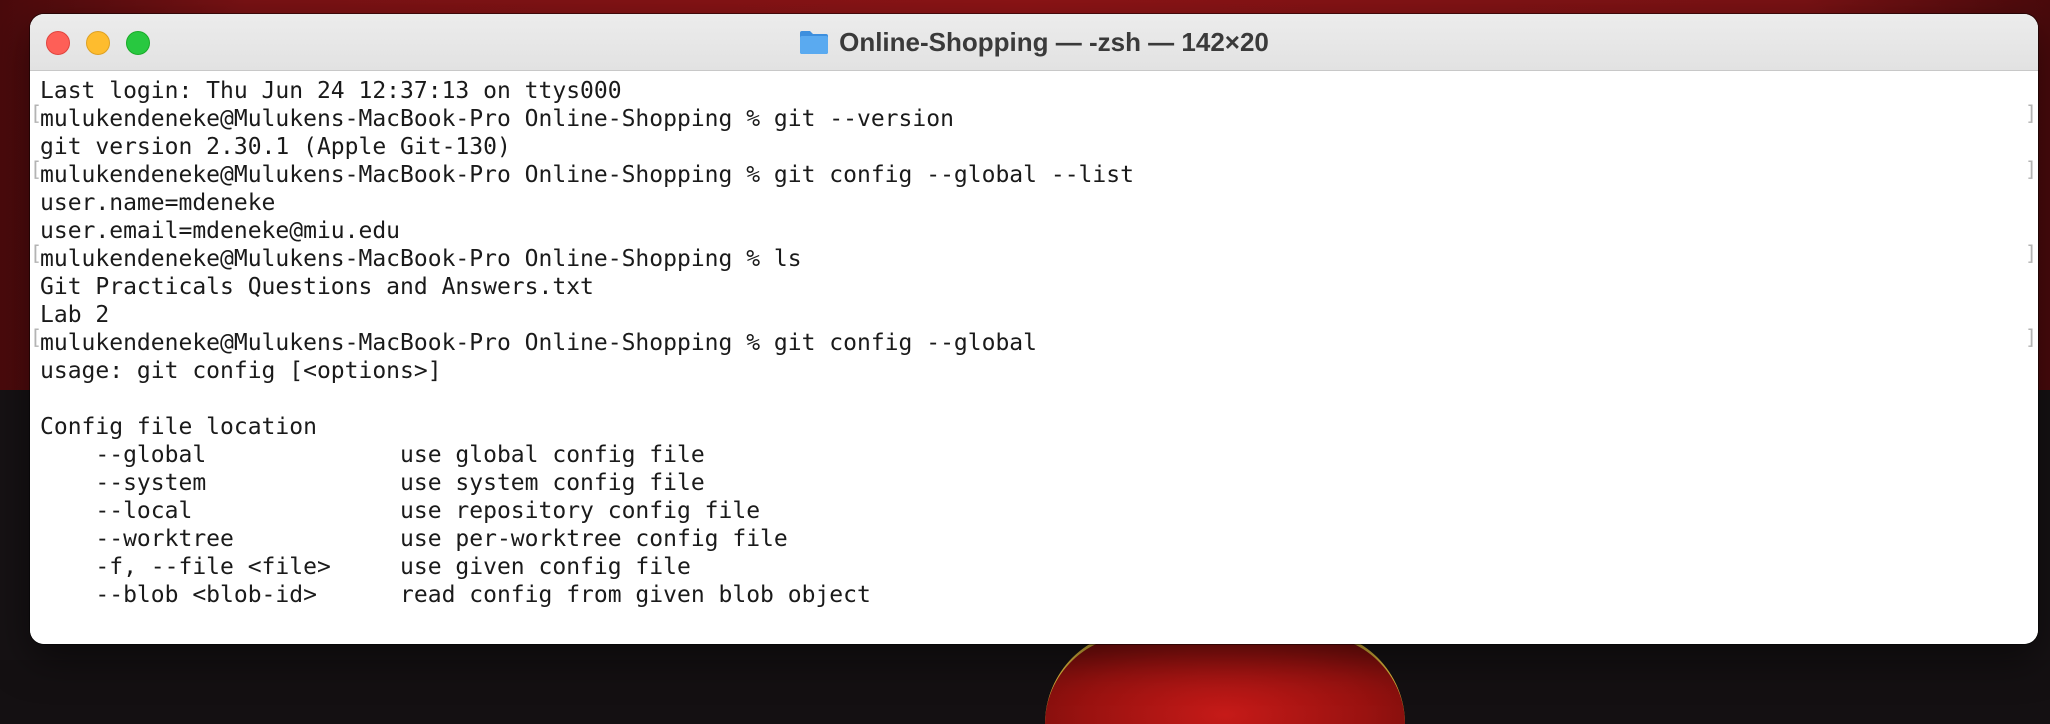  What do you see at coordinates (814, 42) in the screenshot?
I see `folder-icon` at bounding box center [814, 42].